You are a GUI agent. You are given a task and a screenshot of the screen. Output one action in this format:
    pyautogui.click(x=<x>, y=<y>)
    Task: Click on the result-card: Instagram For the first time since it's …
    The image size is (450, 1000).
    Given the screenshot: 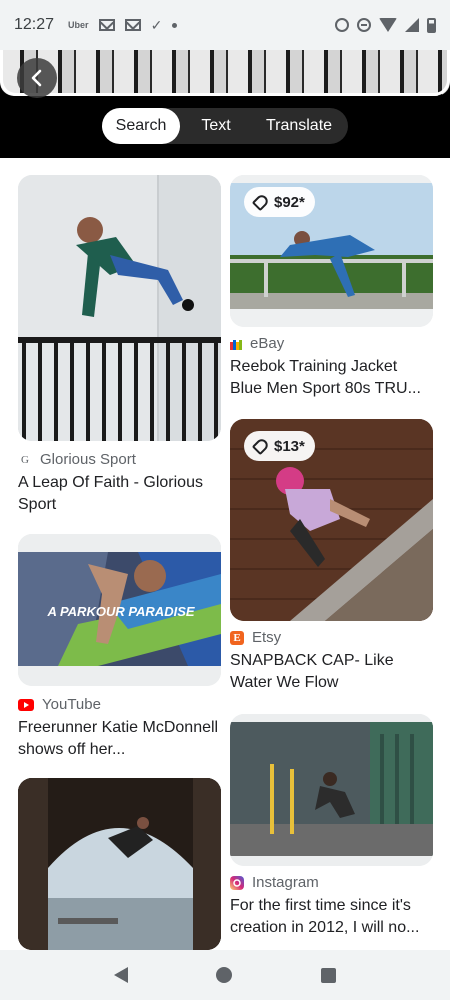 What is the action you would take?
    pyautogui.click(x=331, y=826)
    